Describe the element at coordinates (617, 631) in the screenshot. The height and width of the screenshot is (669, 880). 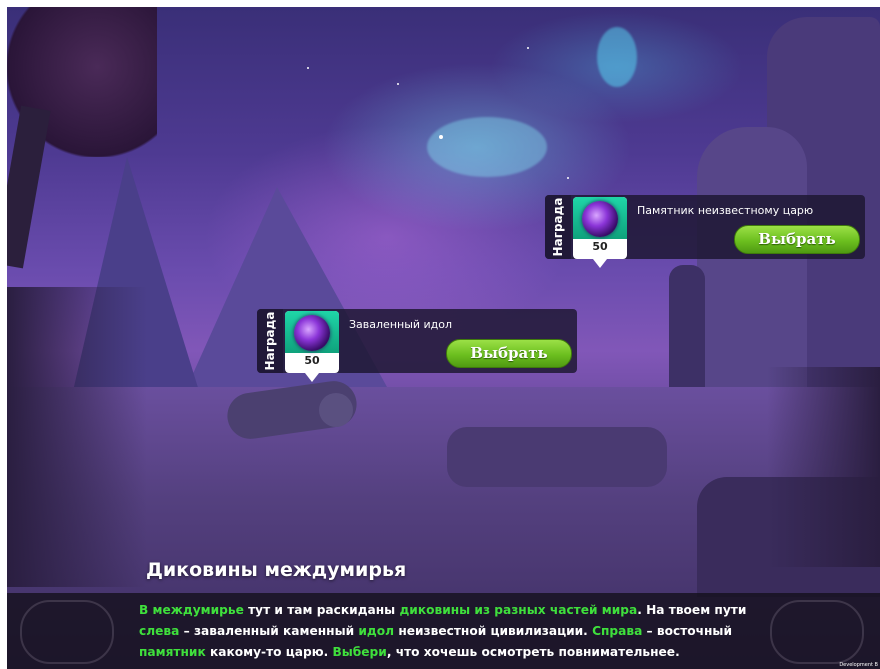
I see `narration-highlight: Справа` at that location.